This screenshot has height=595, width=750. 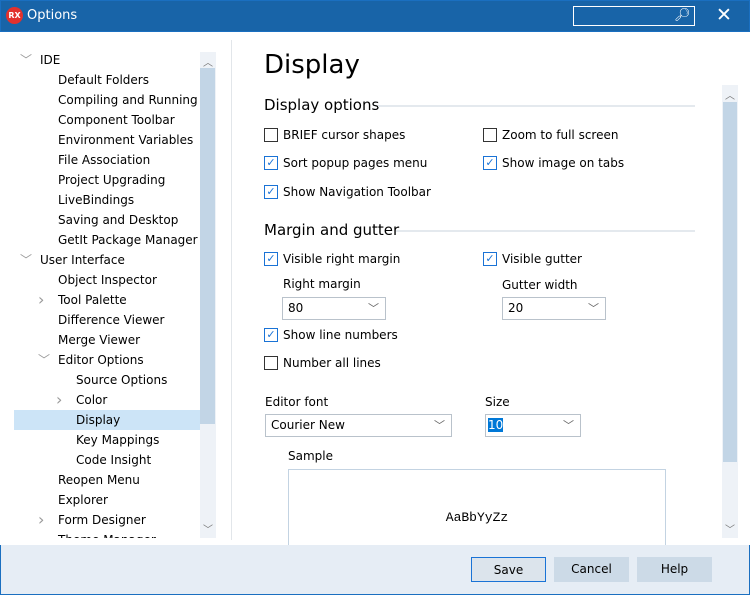 I want to click on size-value: 10, so click(x=496, y=425).